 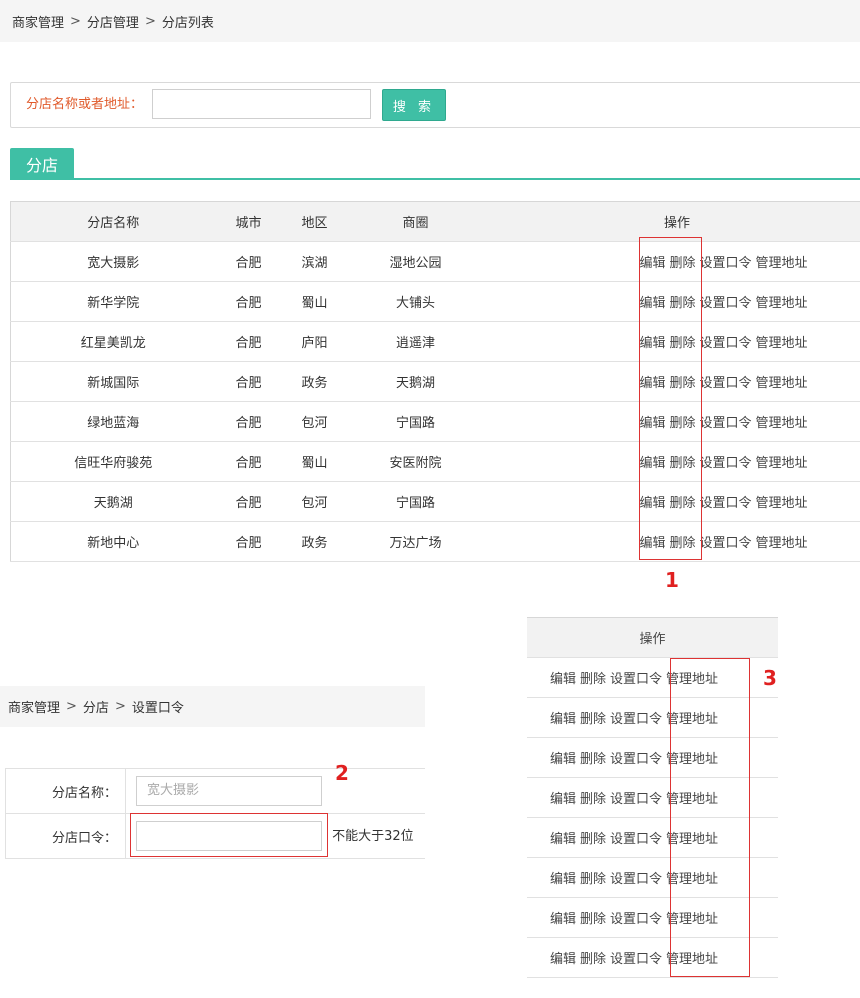 What do you see at coordinates (42, 163) in the screenshot?
I see `tab-branch: 分店` at bounding box center [42, 163].